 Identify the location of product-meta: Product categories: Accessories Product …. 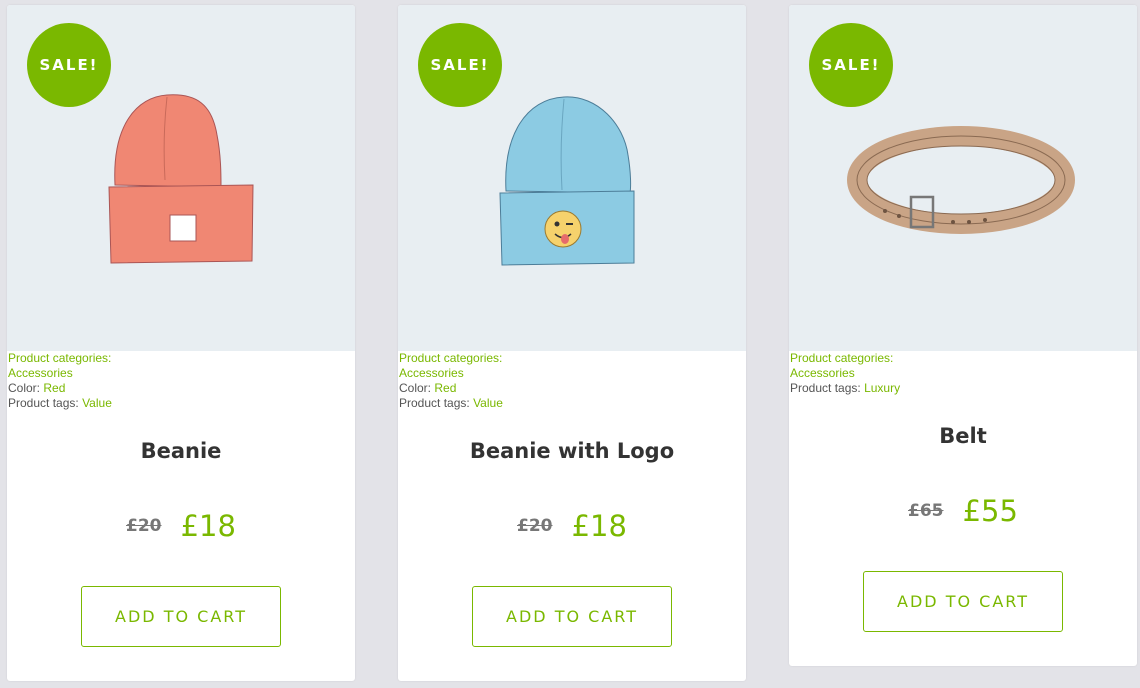
(845, 373).